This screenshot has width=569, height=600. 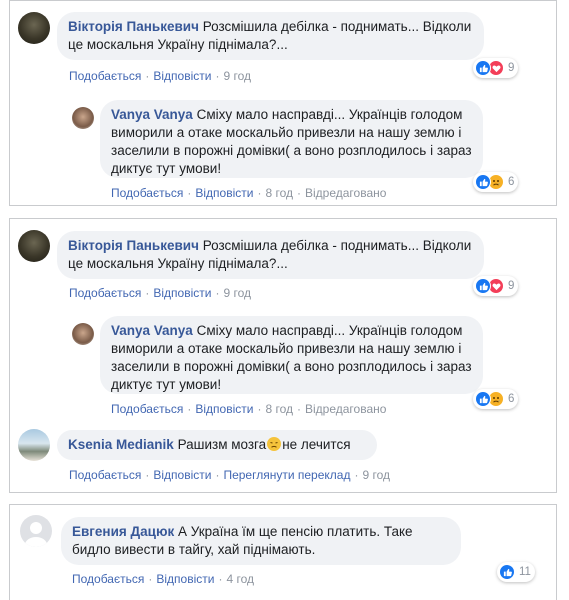 I want to click on reaction-count: 11, so click(x=525, y=572).